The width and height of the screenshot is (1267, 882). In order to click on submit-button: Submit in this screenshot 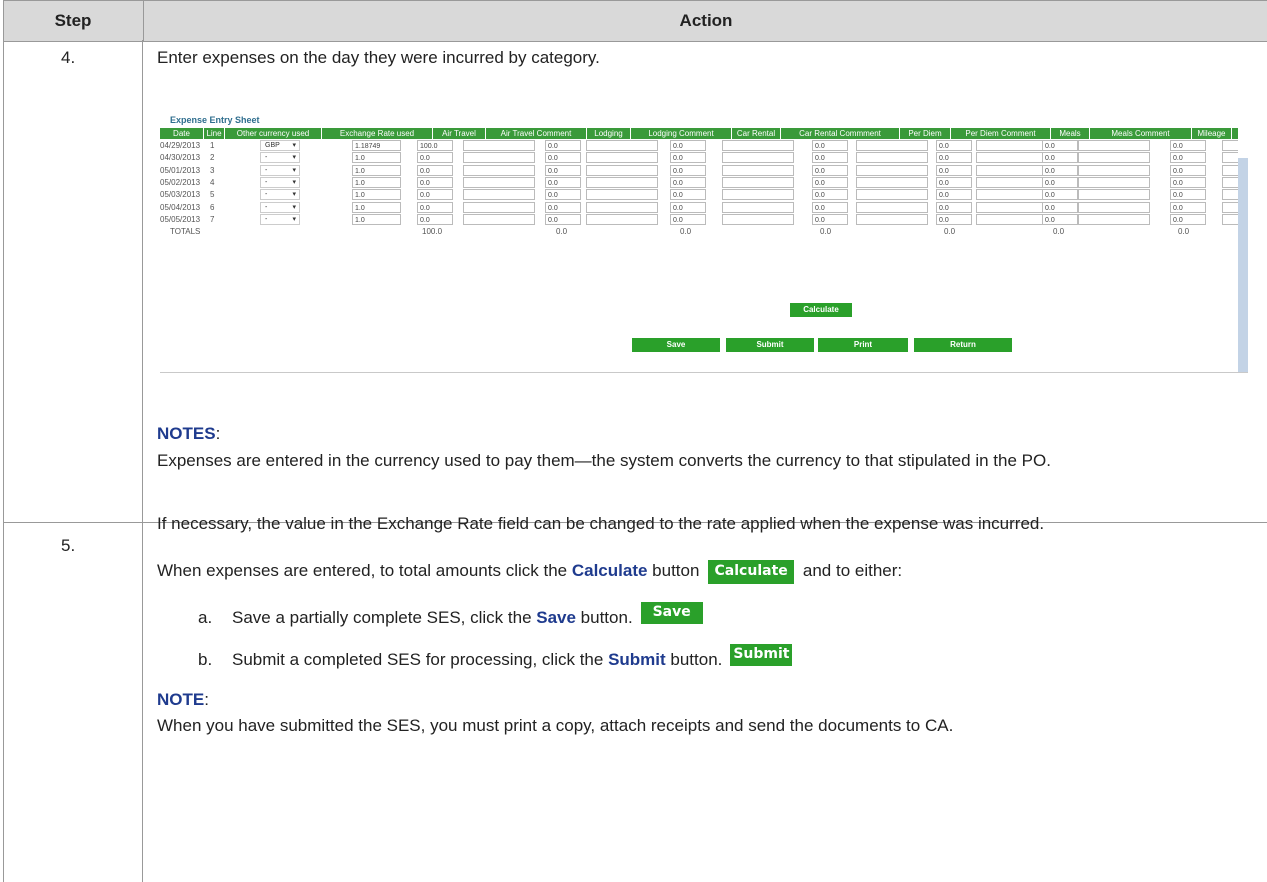, I will do `click(770, 345)`.